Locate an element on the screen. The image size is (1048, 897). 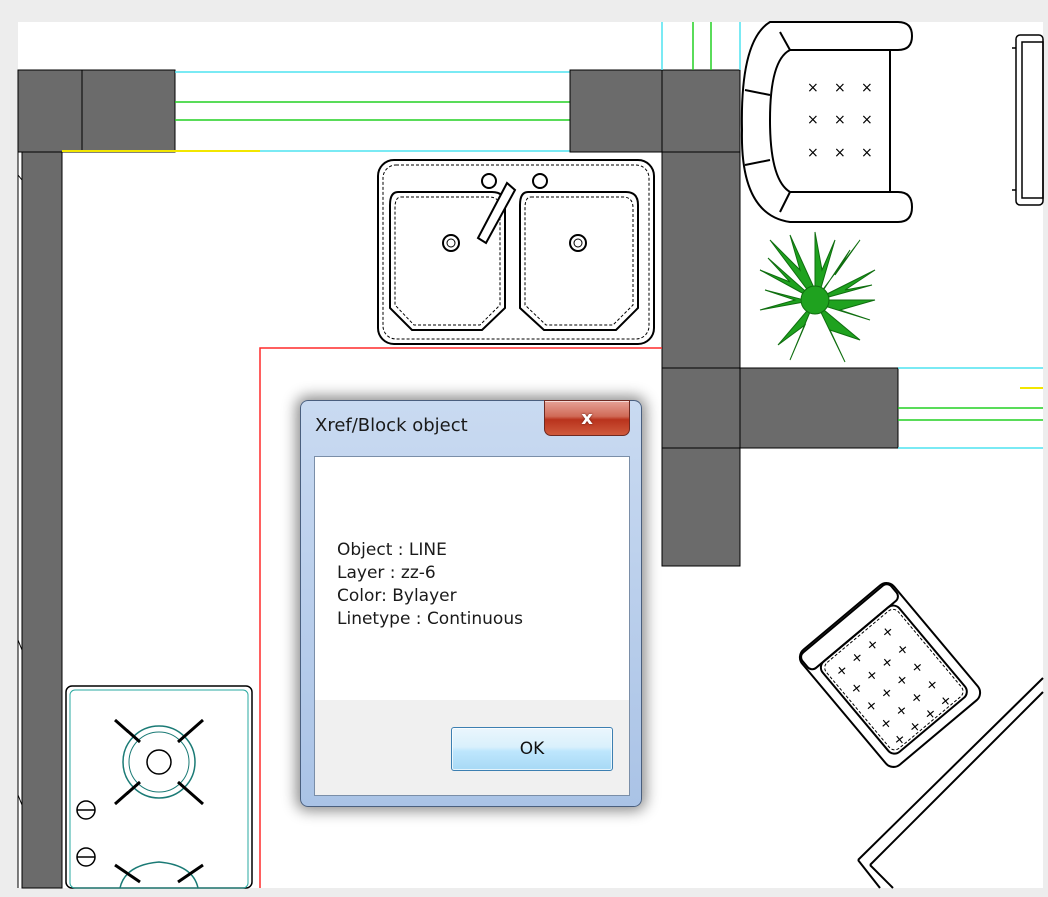
color-text: Color: Bylayer is located at coordinates (397, 596).